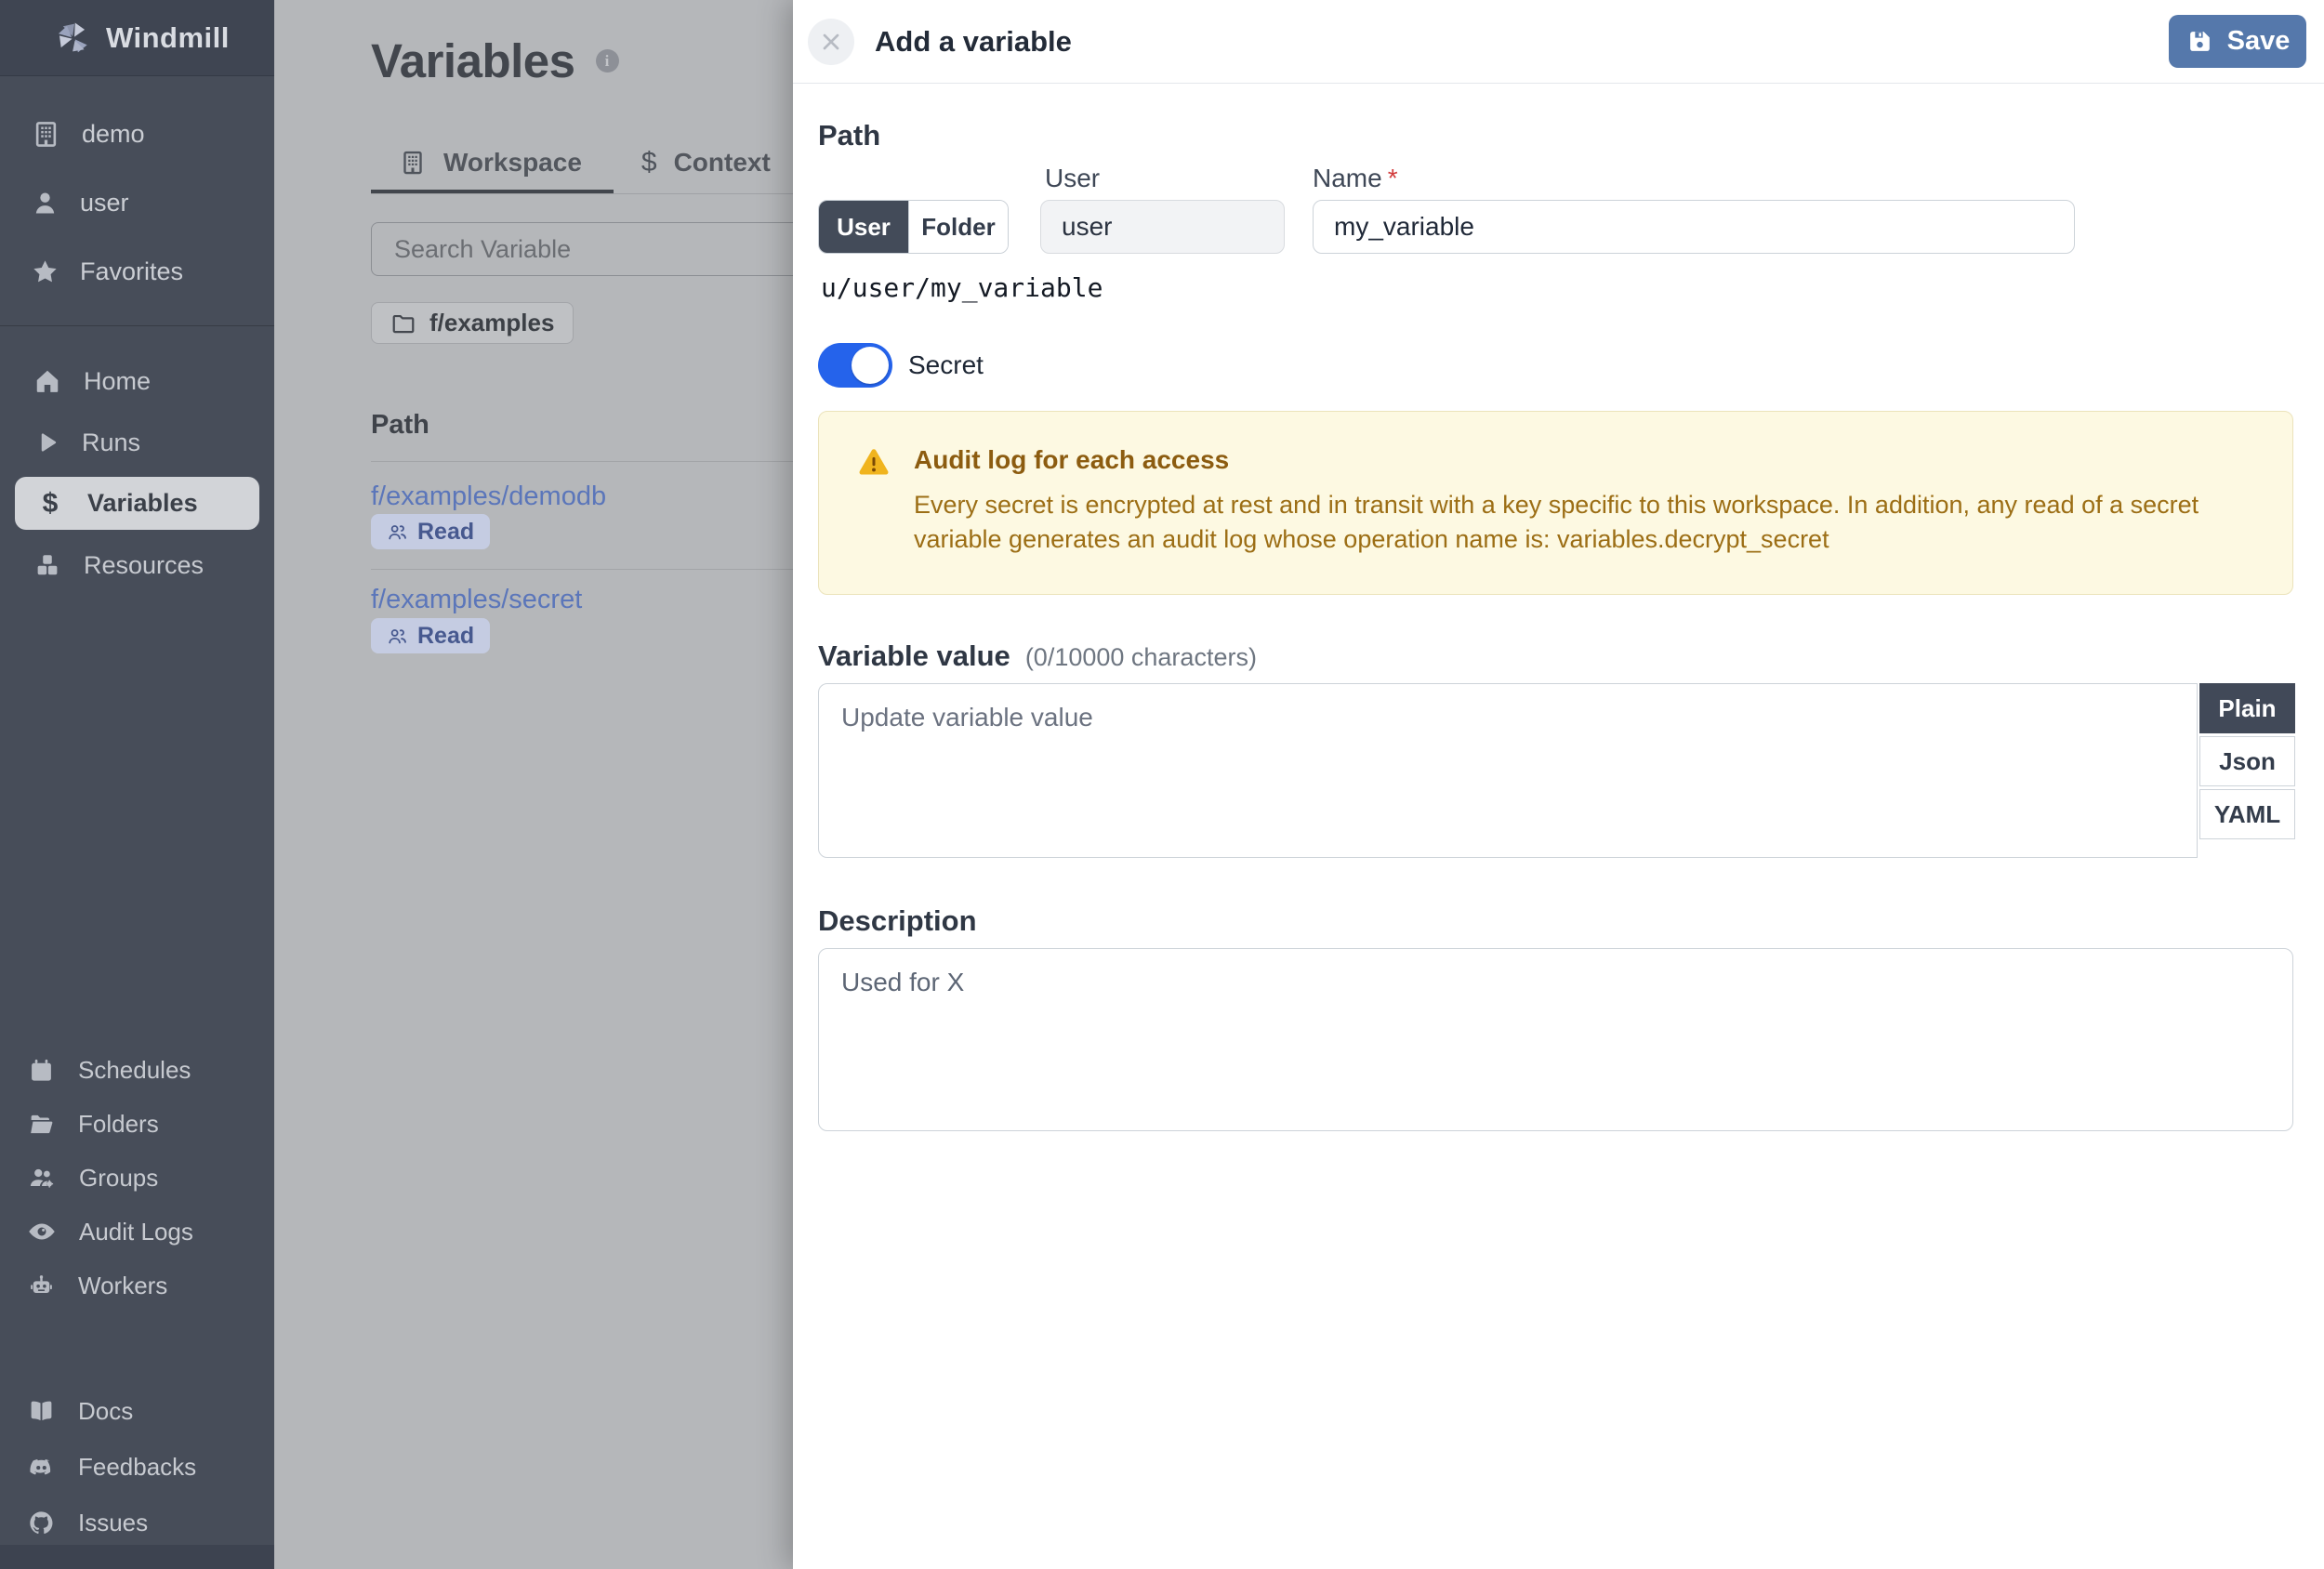 This screenshot has width=2324, height=1569. Describe the element at coordinates (106, 1410) in the screenshot. I see `nav-label: Docs` at that location.